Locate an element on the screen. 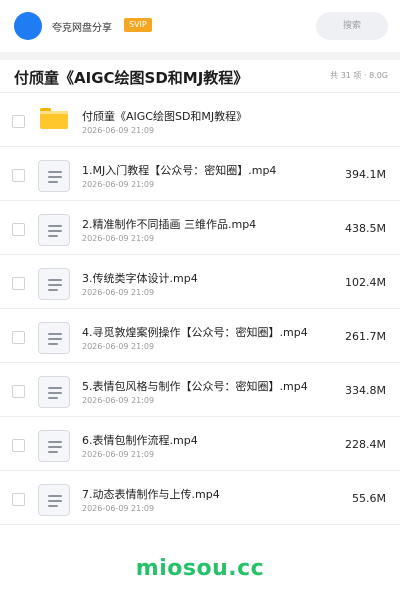 The width and height of the screenshot is (400, 600). list-item-folder: 付颀童《AIGC绘图SD和MJ教程》 2026-06-09 21:09 is located at coordinates (200, 120).